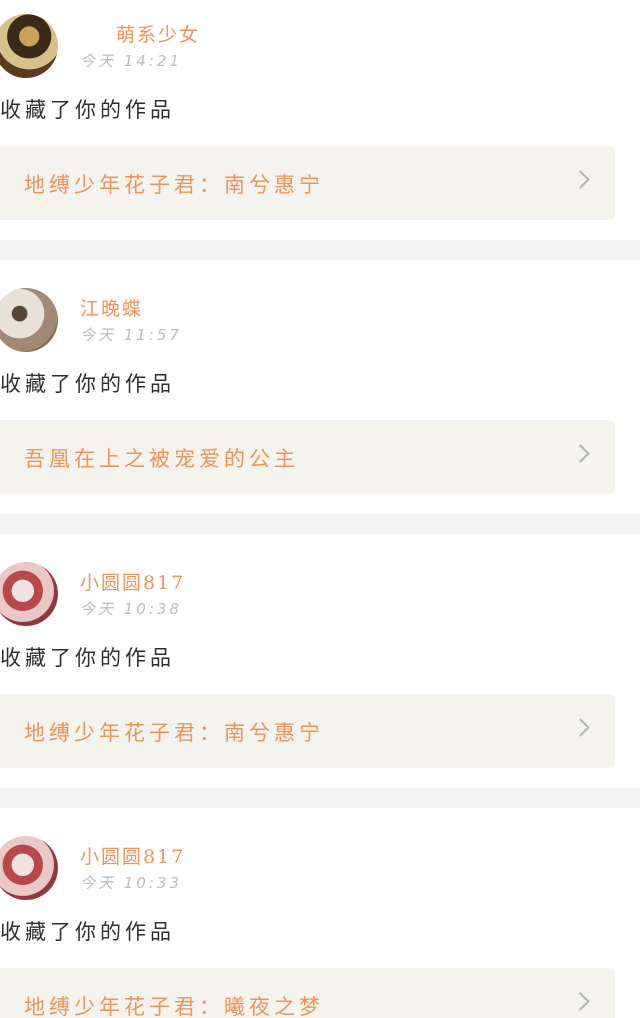 Image resolution: width=640 pixels, height=1018 pixels. I want to click on work-title: 吾凰在上之被宠爱的公主, so click(161, 459).